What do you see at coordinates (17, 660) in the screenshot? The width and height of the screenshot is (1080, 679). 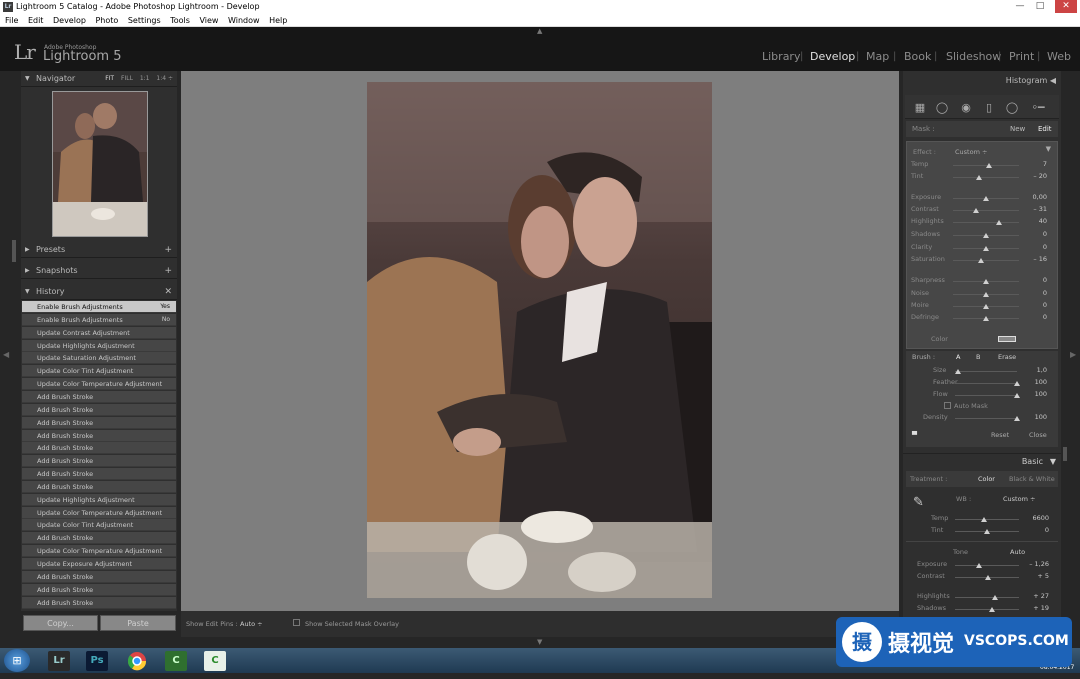 I see `start-button: ⊞` at bounding box center [17, 660].